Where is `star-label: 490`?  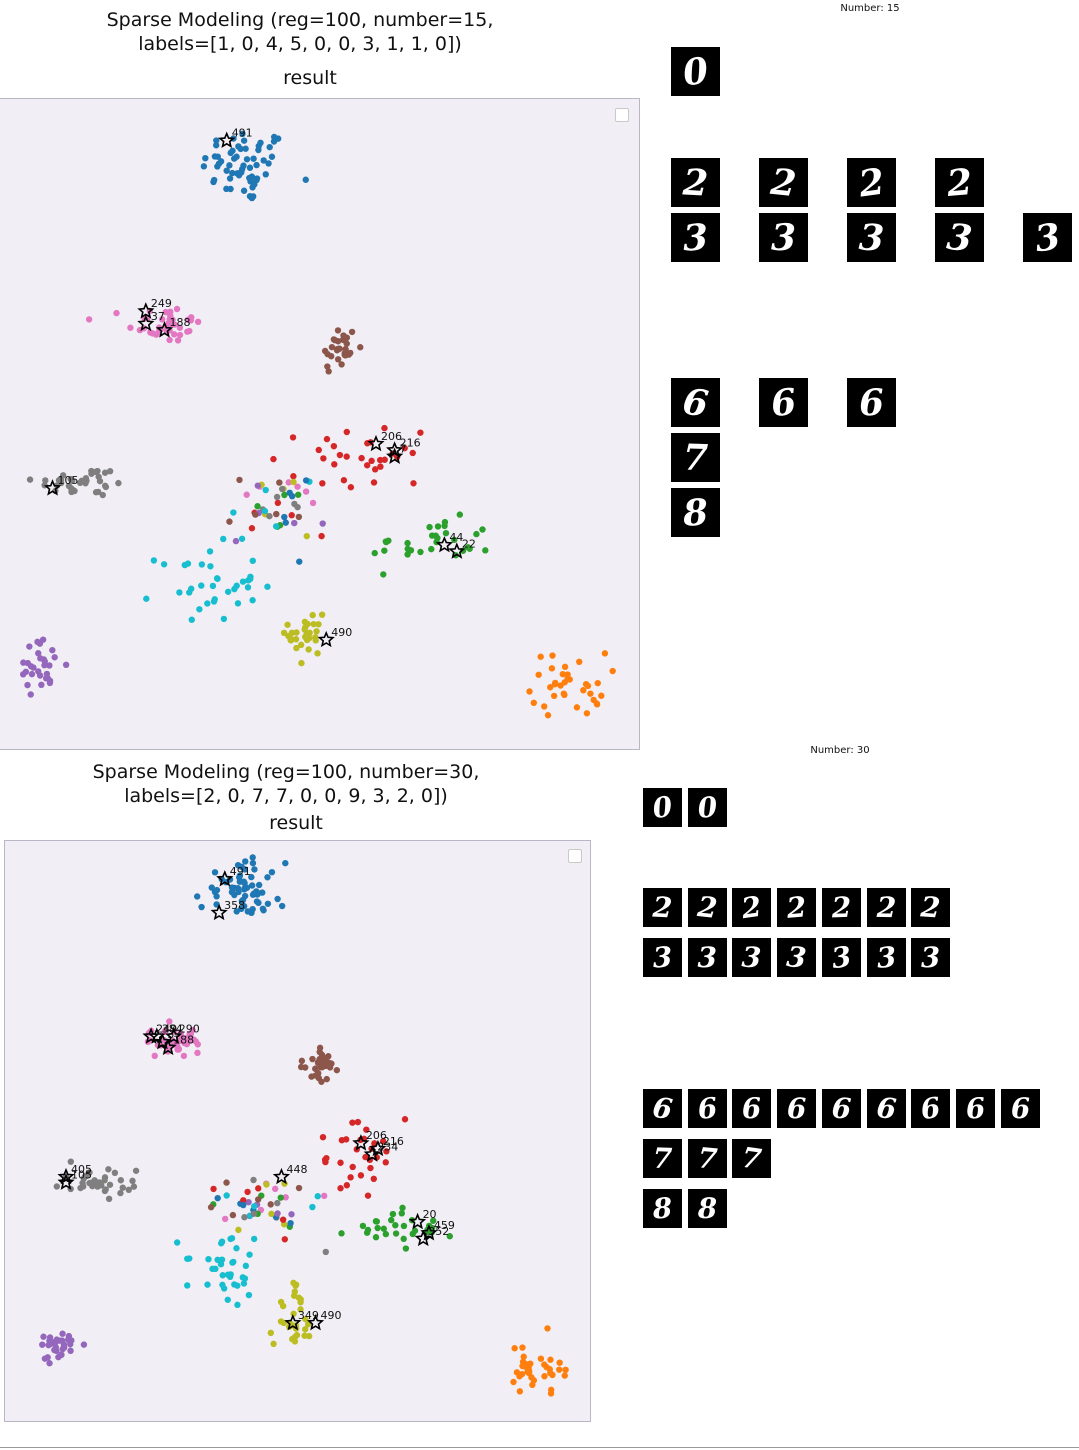 star-label: 490 is located at coordinates (341, 632).